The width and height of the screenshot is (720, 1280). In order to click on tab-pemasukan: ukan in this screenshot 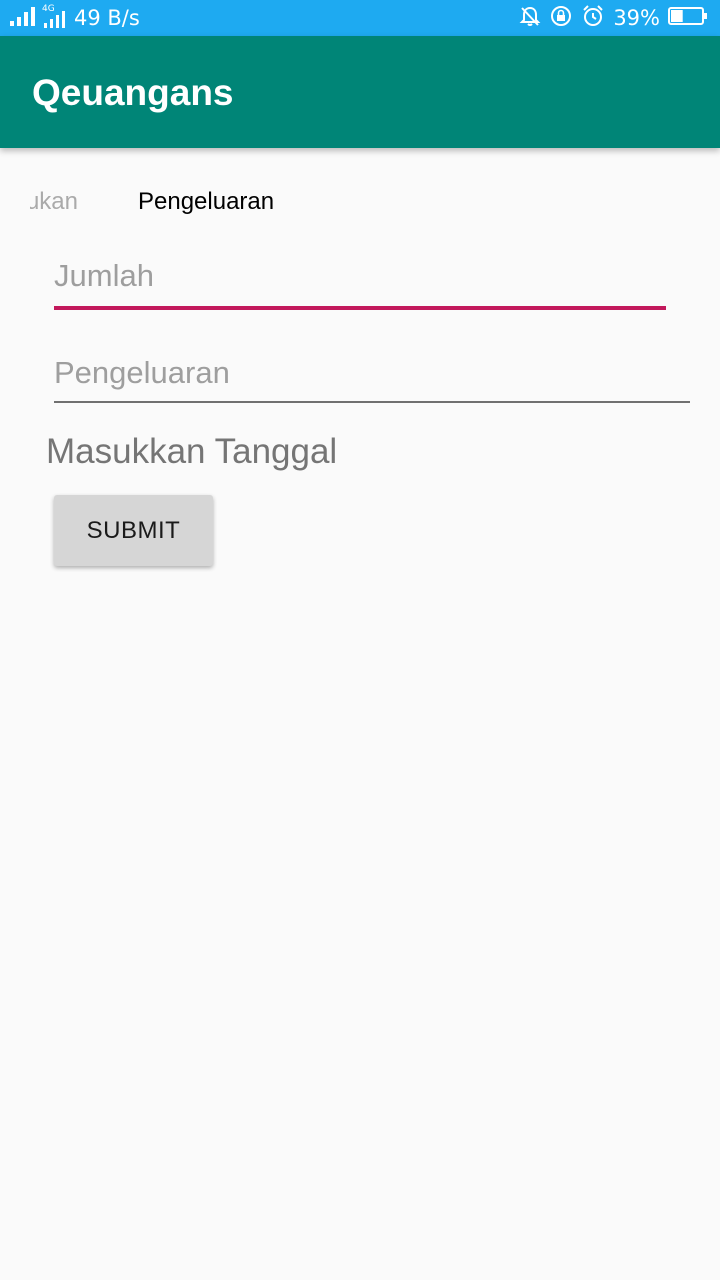, I will do `click(54, 202)`.